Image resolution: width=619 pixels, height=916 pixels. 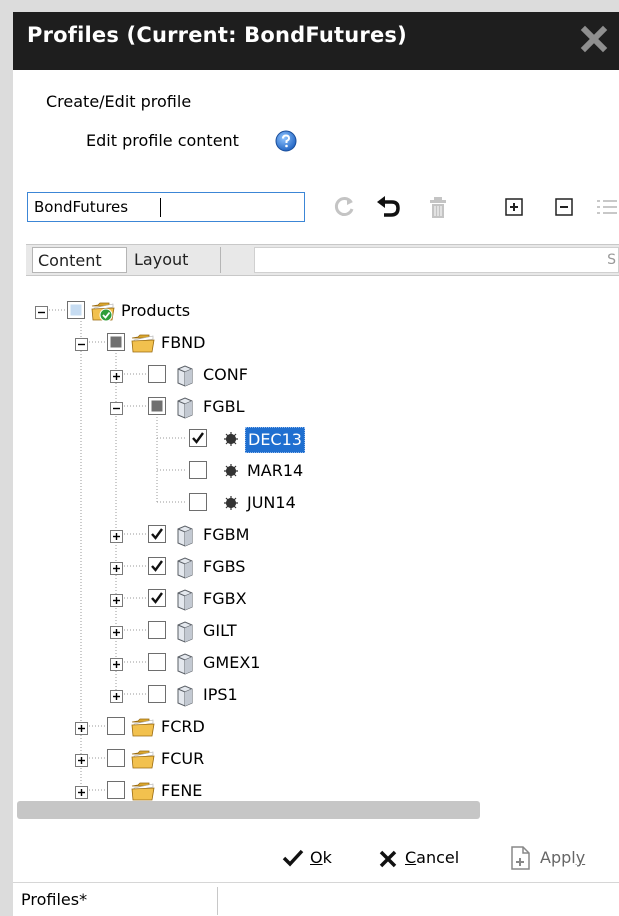 I want to click on dot-icon, so click(x=231, y=471).